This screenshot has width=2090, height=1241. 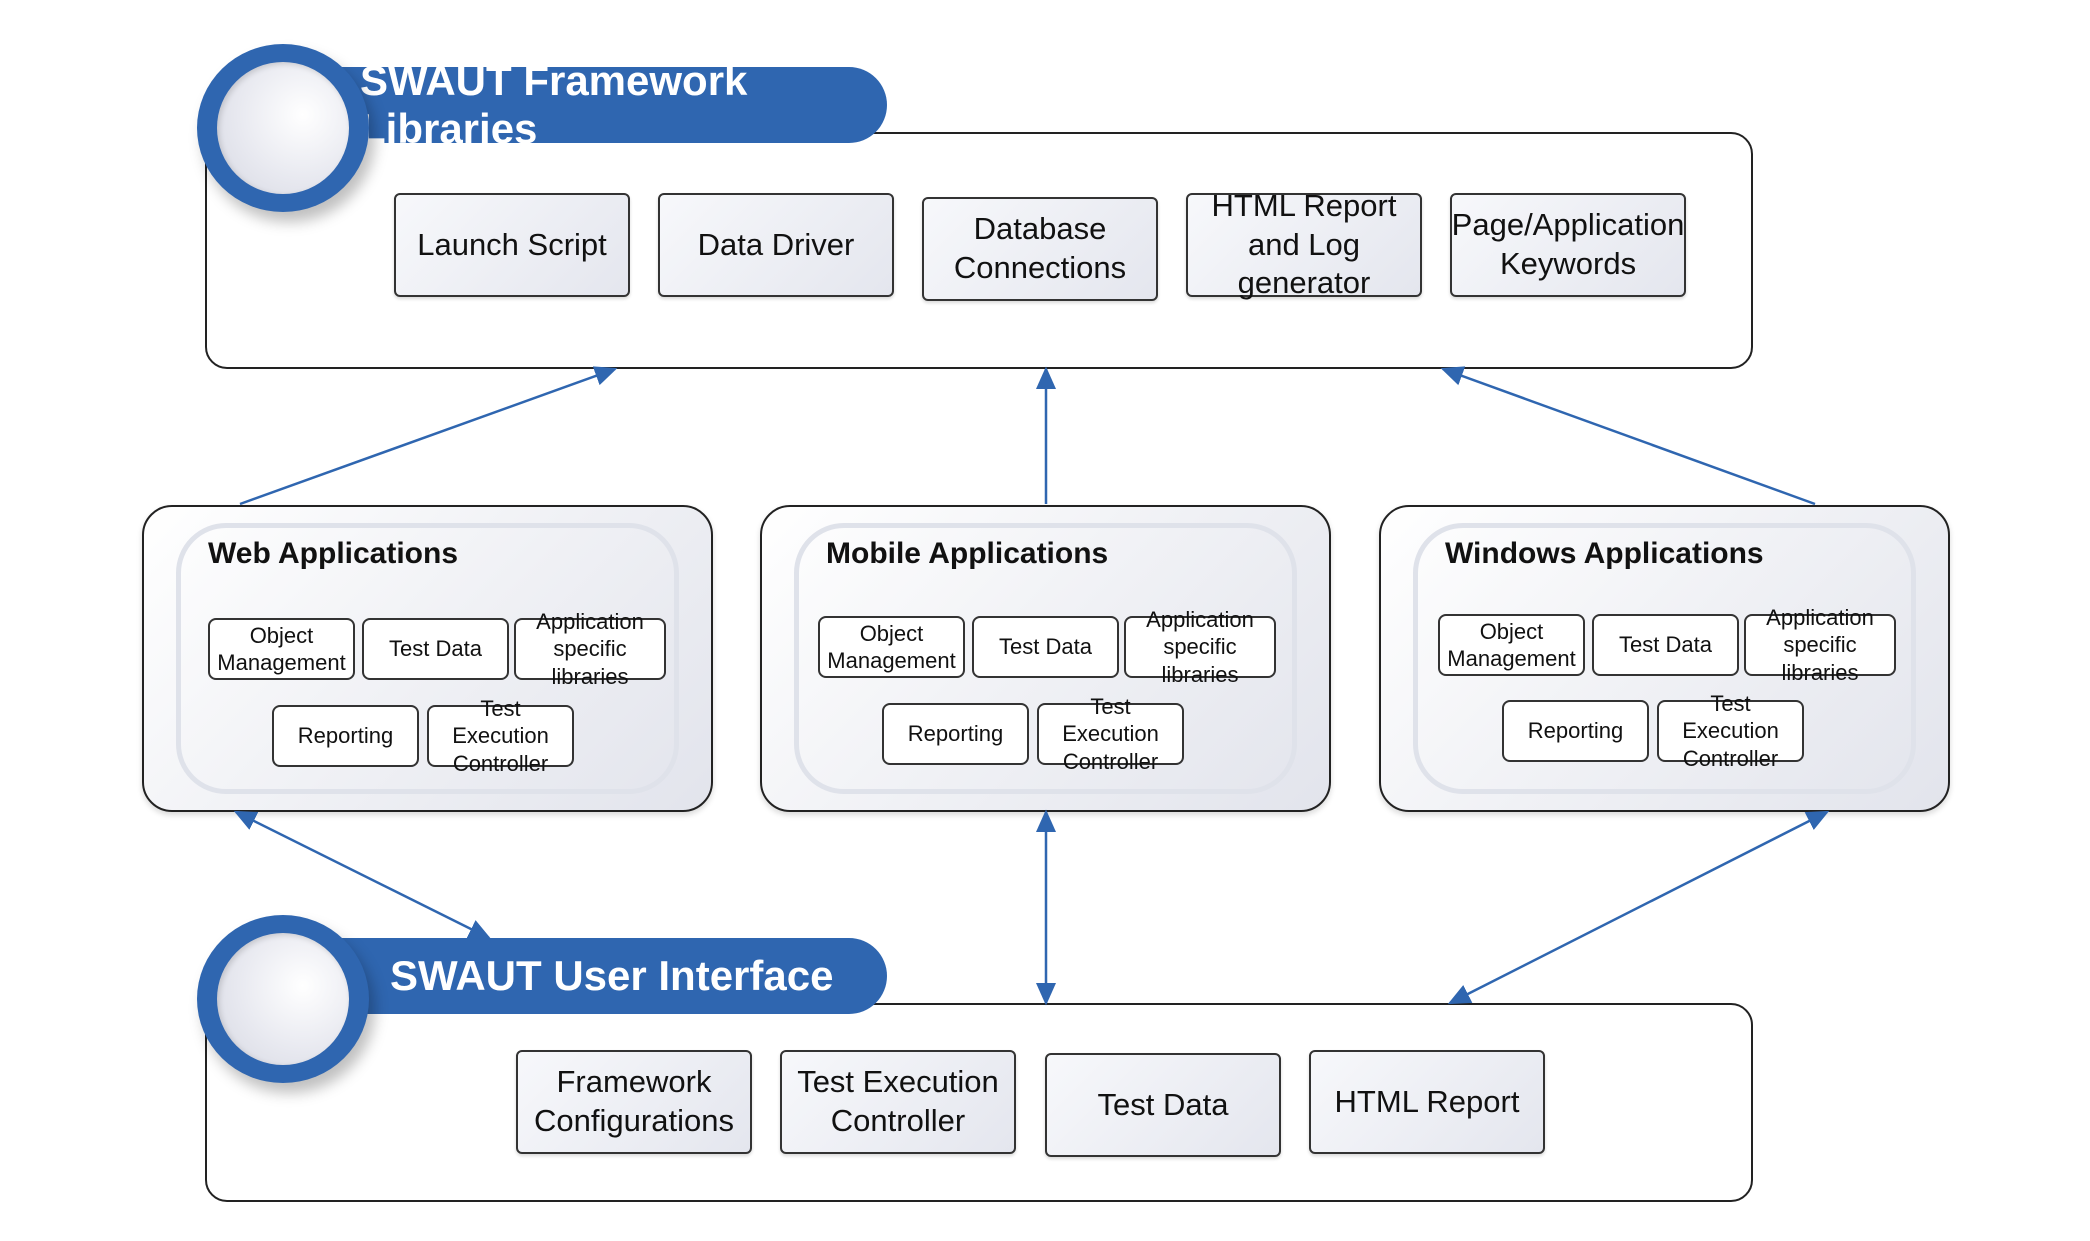 What do you see at coordinates (1638, 907) in the screenshot?
I see `arrow-windows-ui` at bounding box center [1638, 907].